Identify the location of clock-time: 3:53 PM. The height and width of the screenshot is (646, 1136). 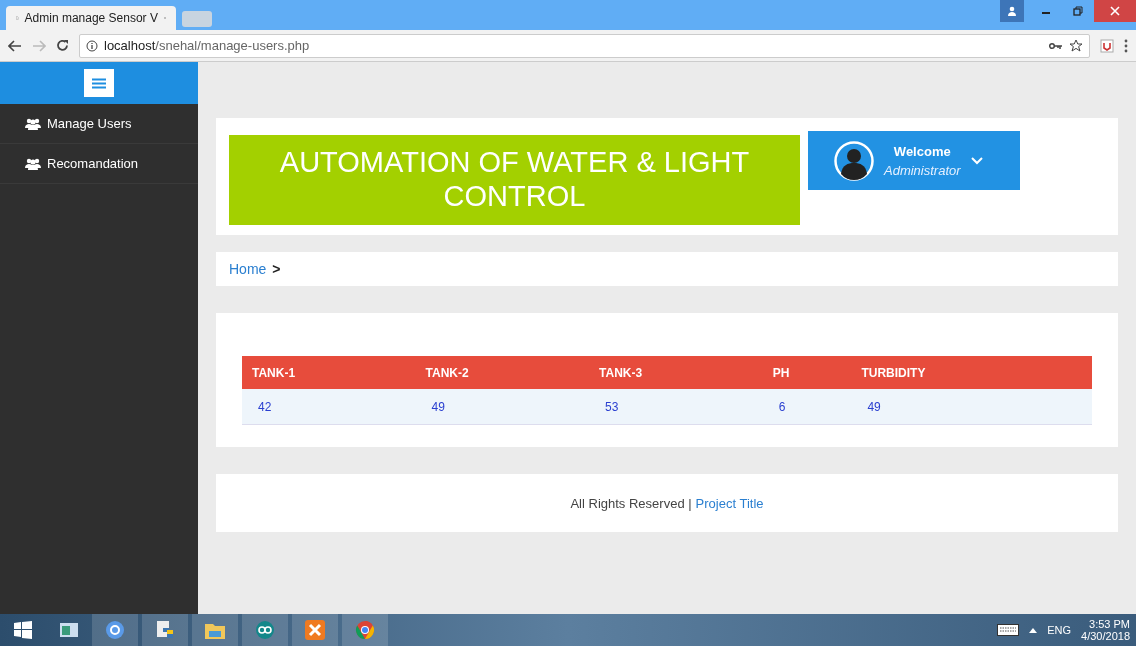
(1109, 624).